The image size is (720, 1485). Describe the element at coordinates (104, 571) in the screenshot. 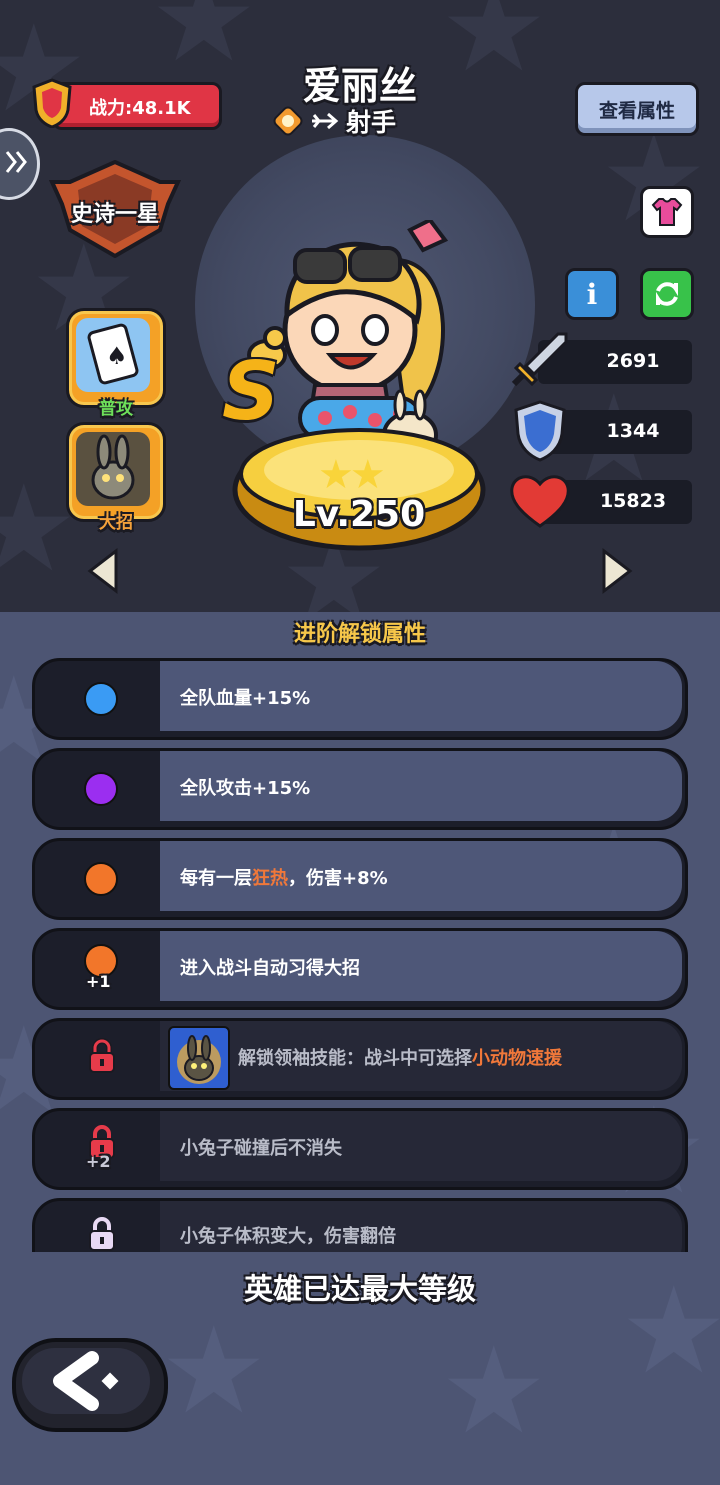

I see `previous-hero-arrow-icon` at that location.